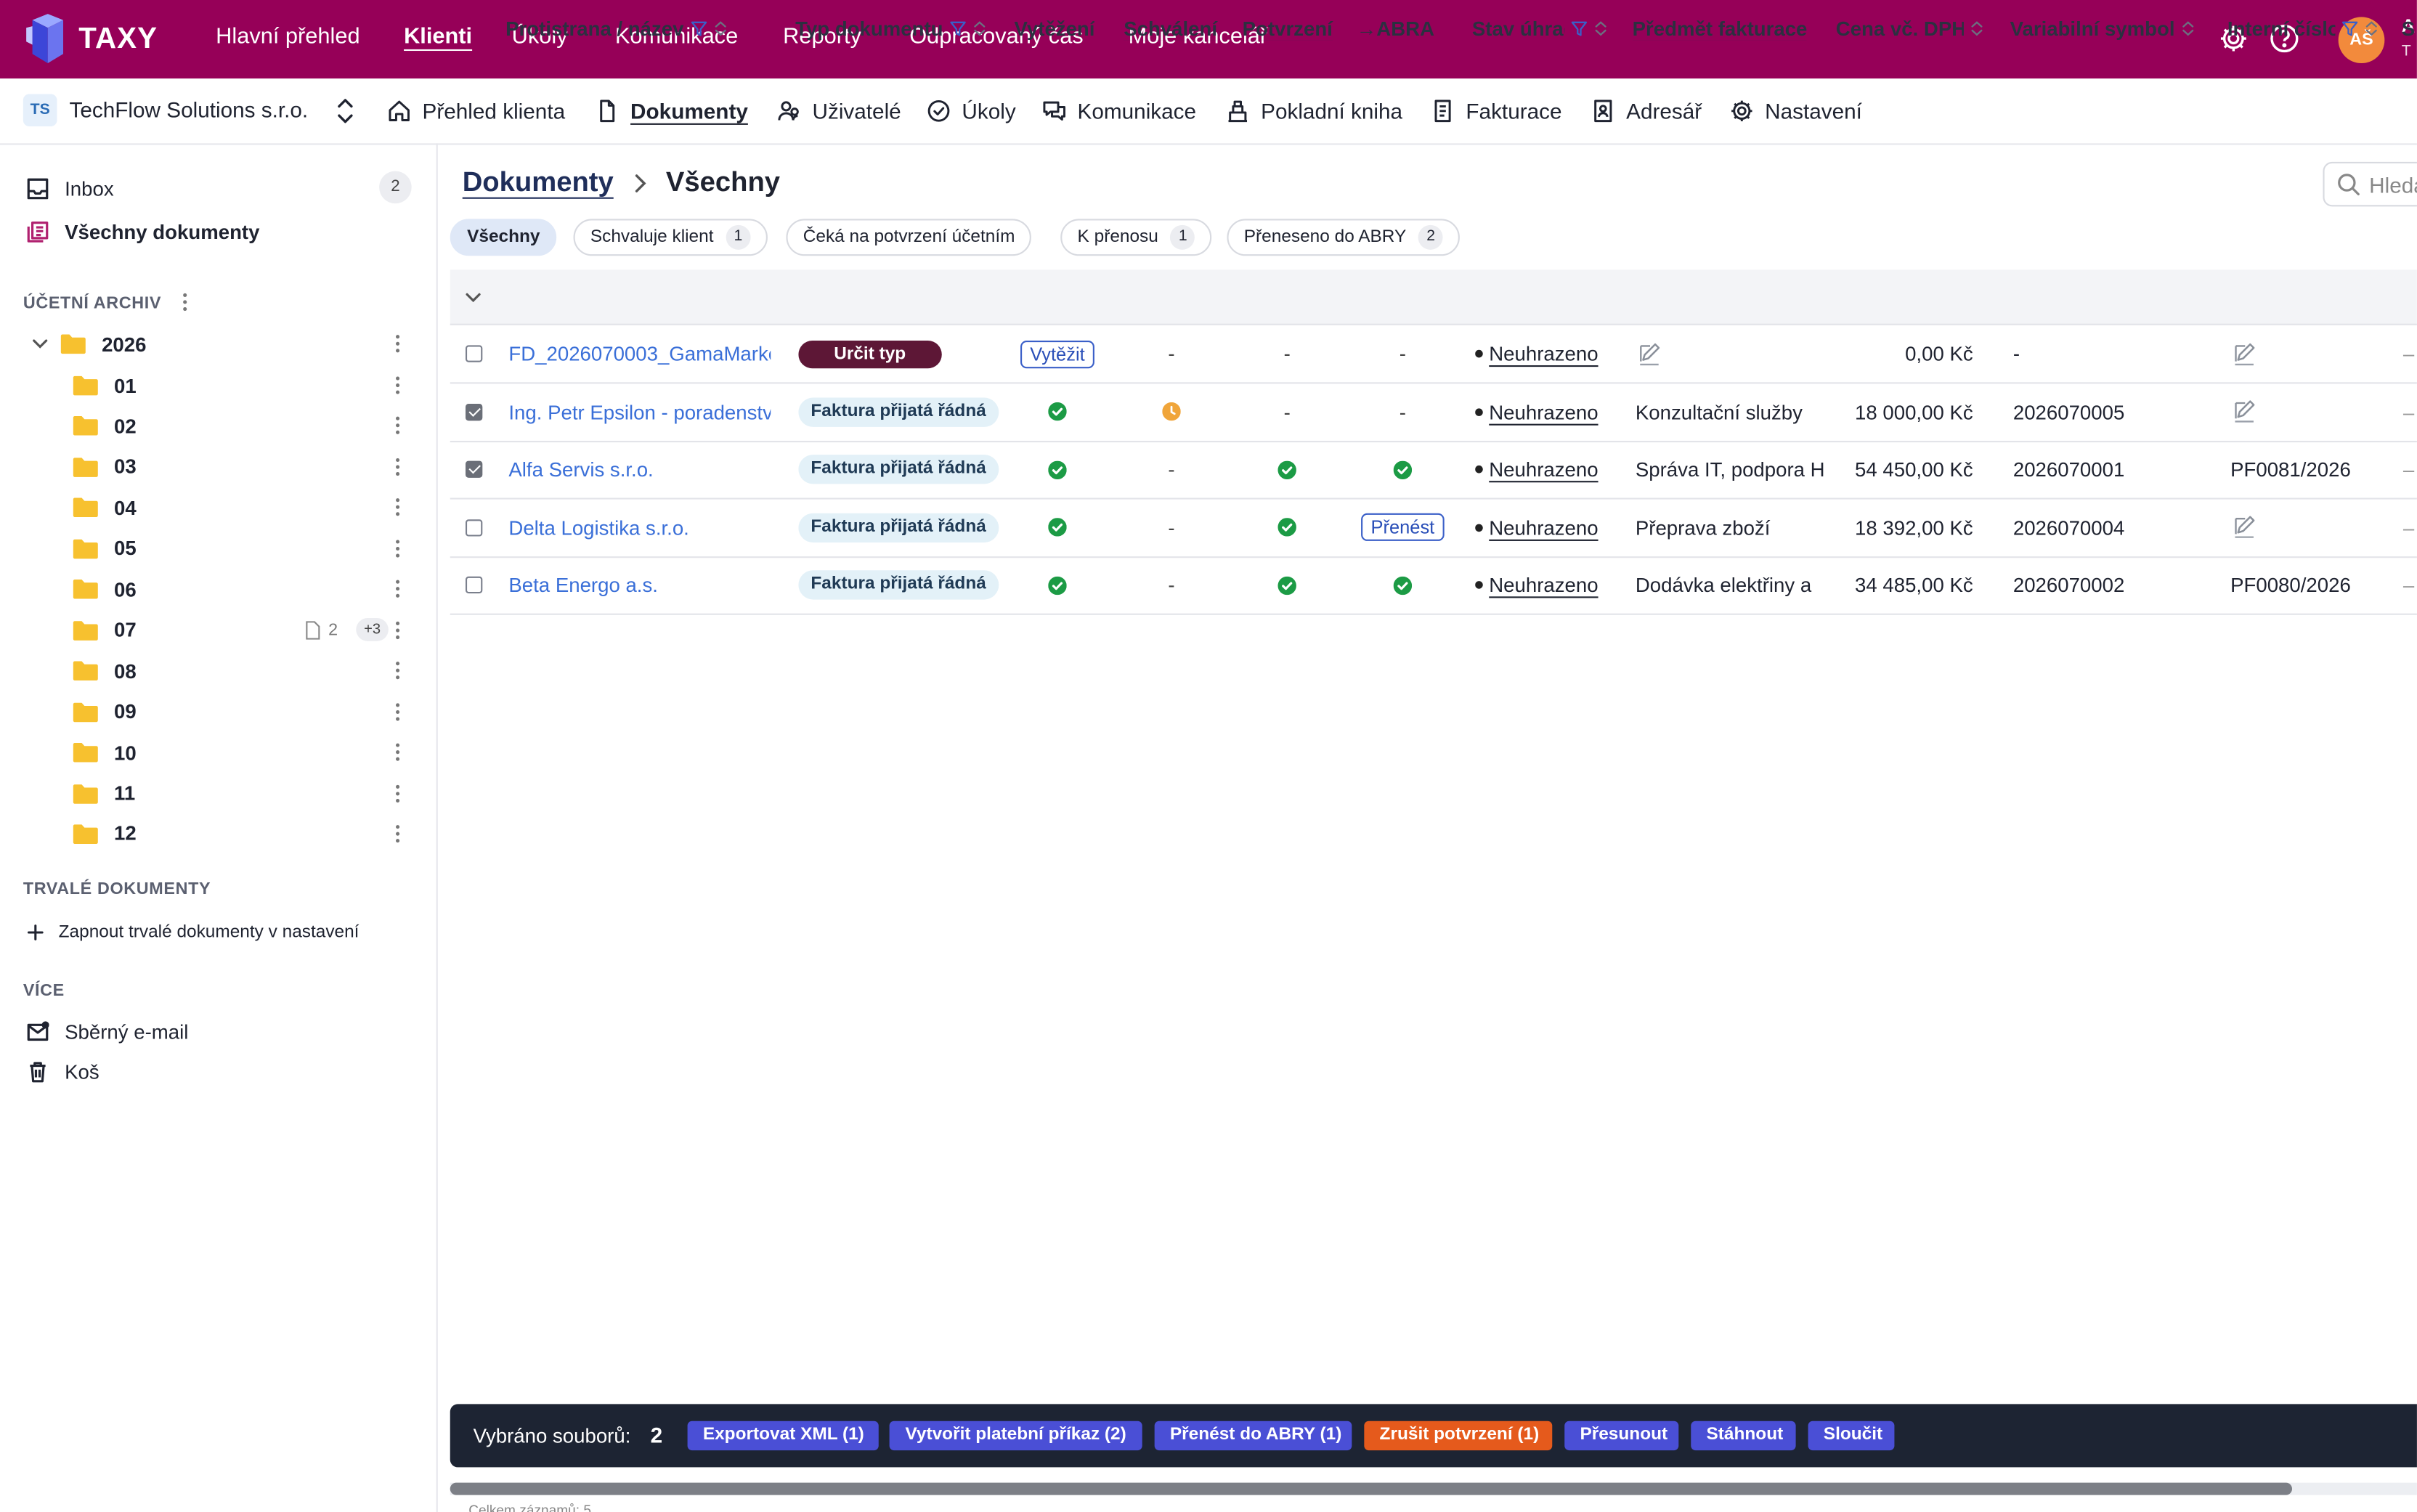 This screenshot has height=1512, width=2417. Describe the element at coordinates (95, 39) in the screenshot. I see `taxy-logo: TAXY` at that location.